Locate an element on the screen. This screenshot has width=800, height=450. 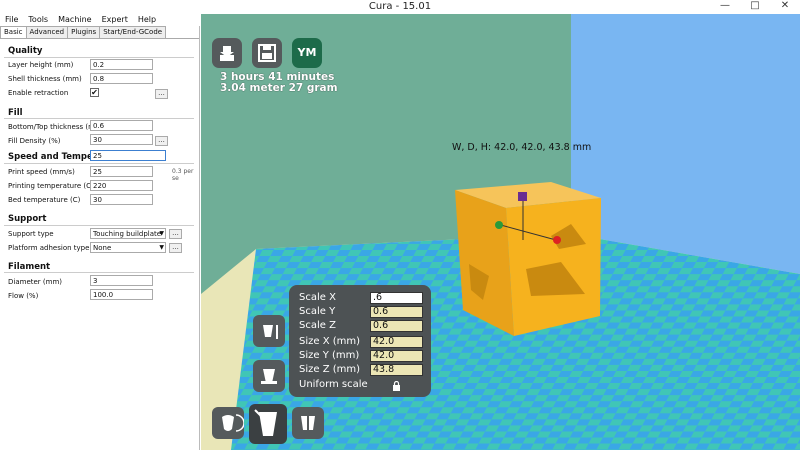
scale-max-icon is located at coordinates (270, 332).